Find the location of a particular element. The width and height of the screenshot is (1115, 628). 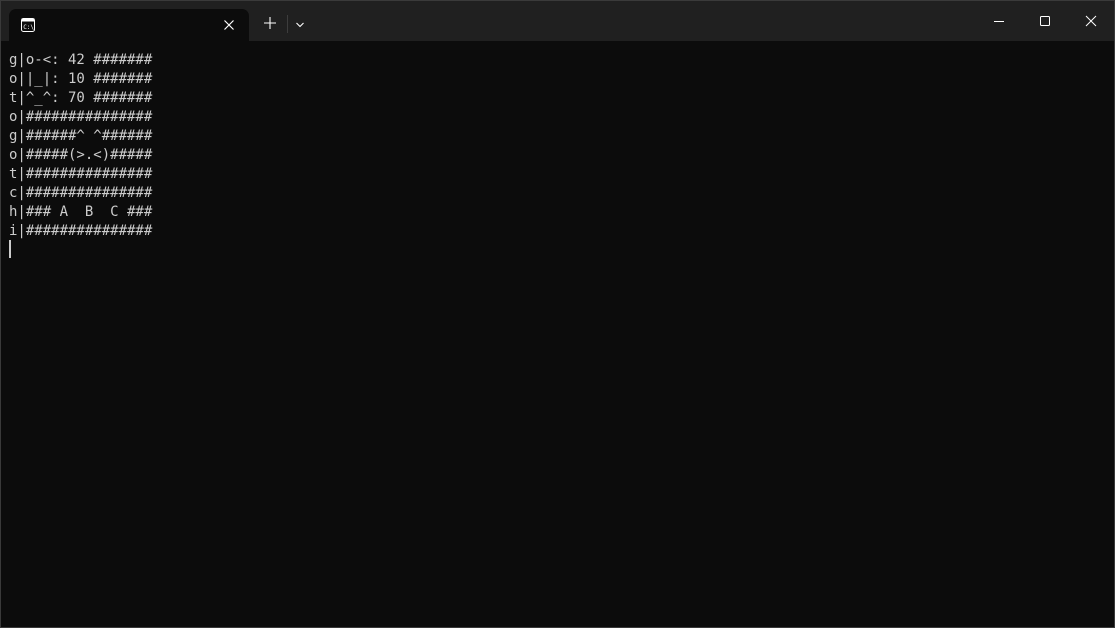

chevron-down-icon is located at coordinates (300, 25).